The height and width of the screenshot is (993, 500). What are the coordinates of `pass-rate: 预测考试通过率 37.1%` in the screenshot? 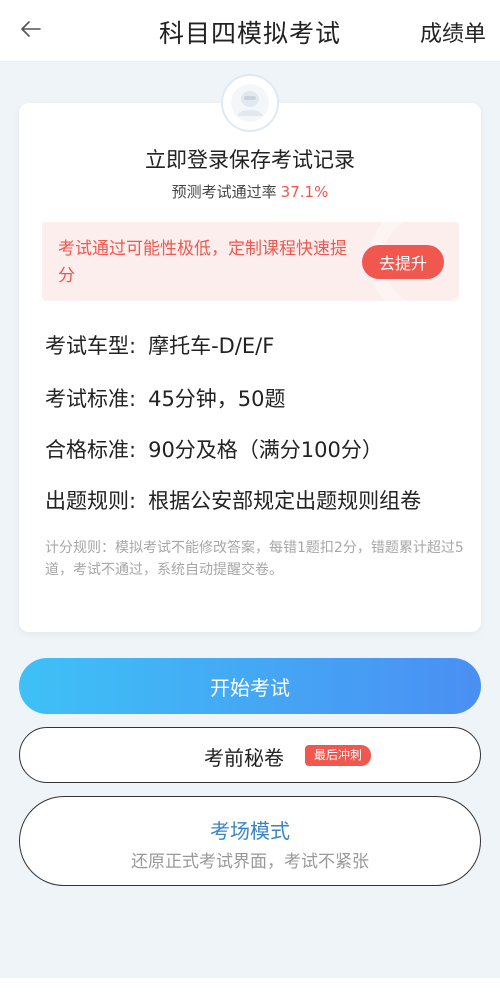 It's located at (250, 191).